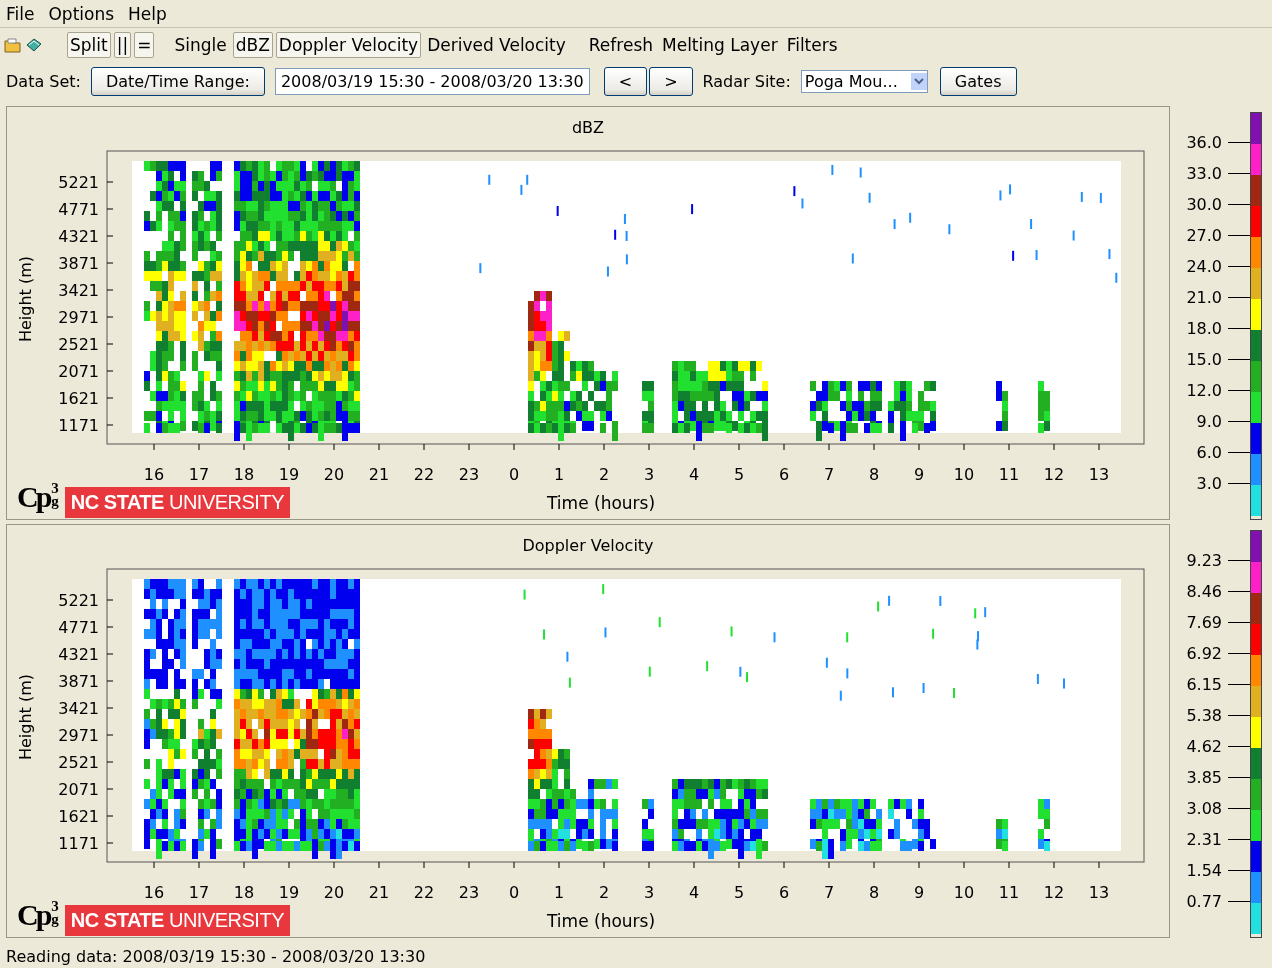 The image size is (1272, 968). What do you see at coordinates (620, 45) in the screenshot?
I see `toolbar-toggle: Refresh` at bounding box center [620, 45].